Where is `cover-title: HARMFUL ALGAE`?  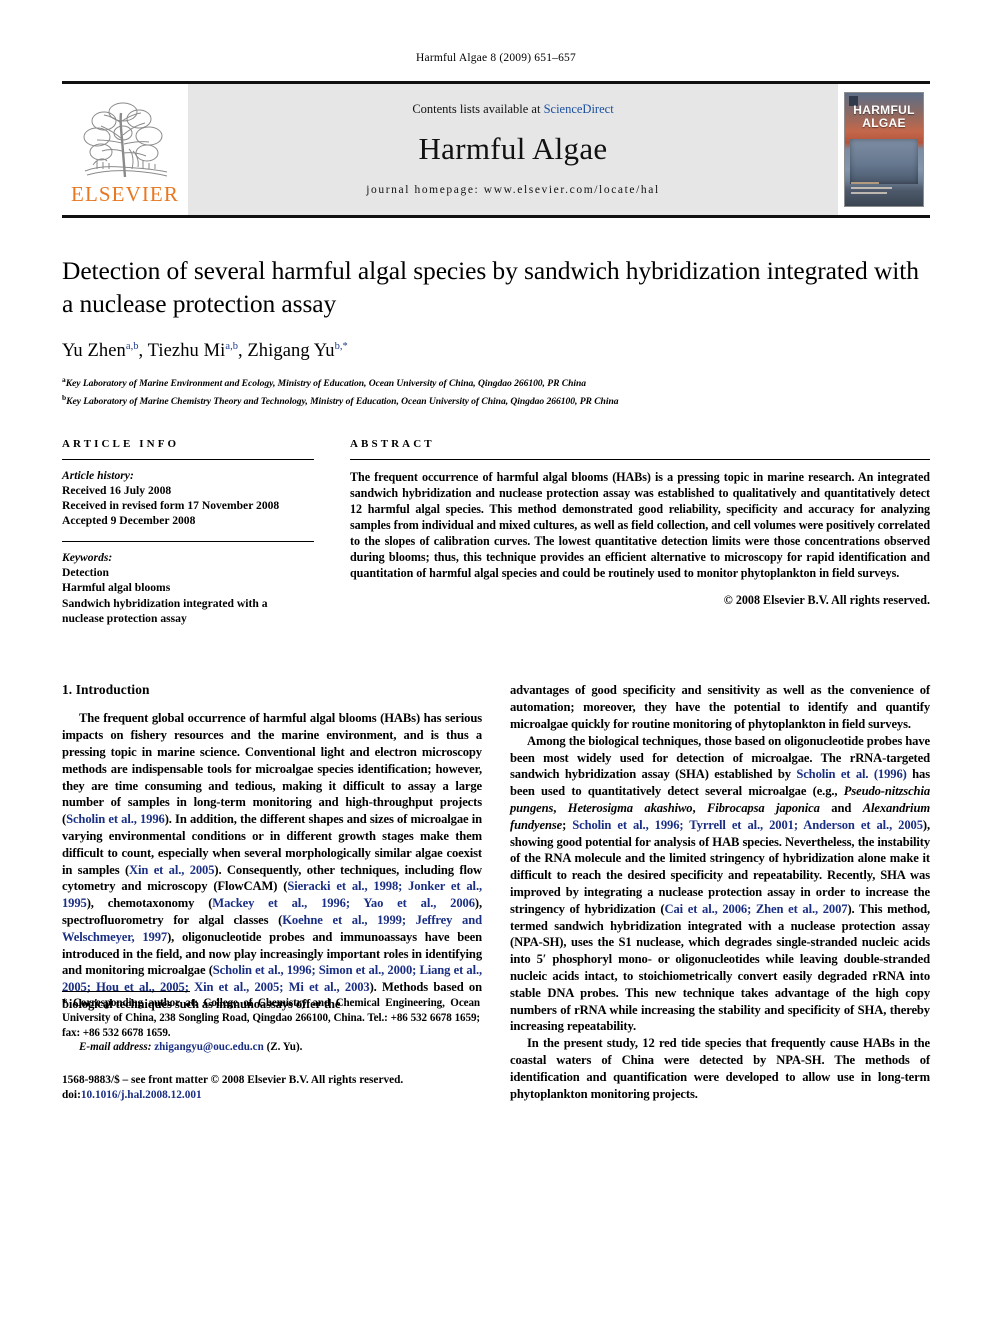
cover-title: HARMFUL ALGAE is located at coordinates (884, 117).